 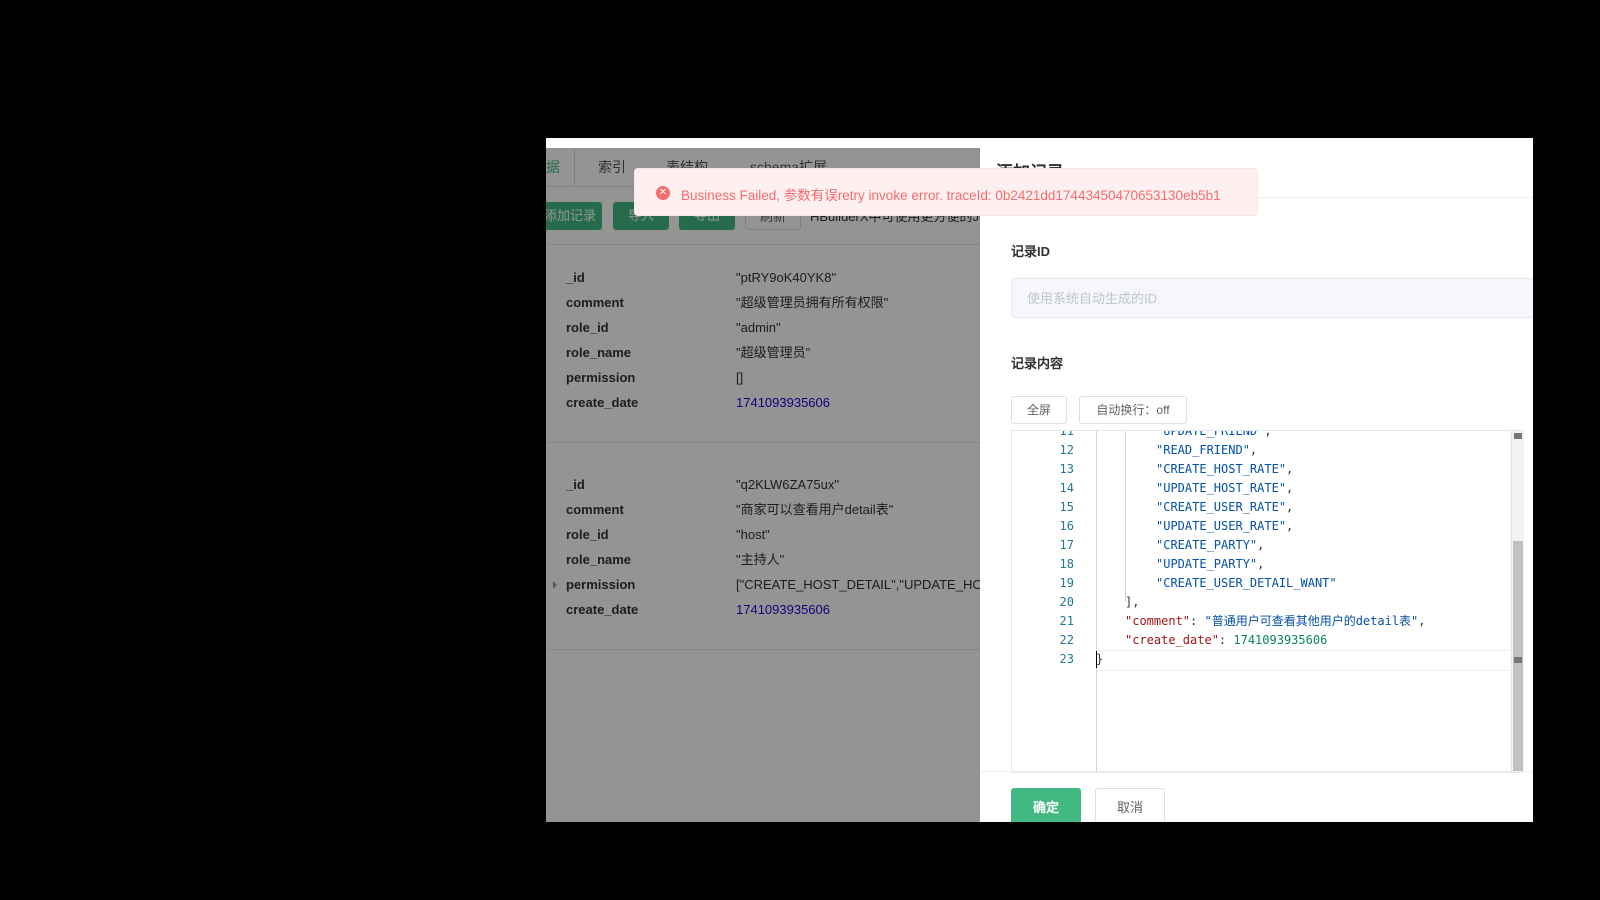 I want to click on record-content-label: 记录内容, so click(x=1037, y=363).